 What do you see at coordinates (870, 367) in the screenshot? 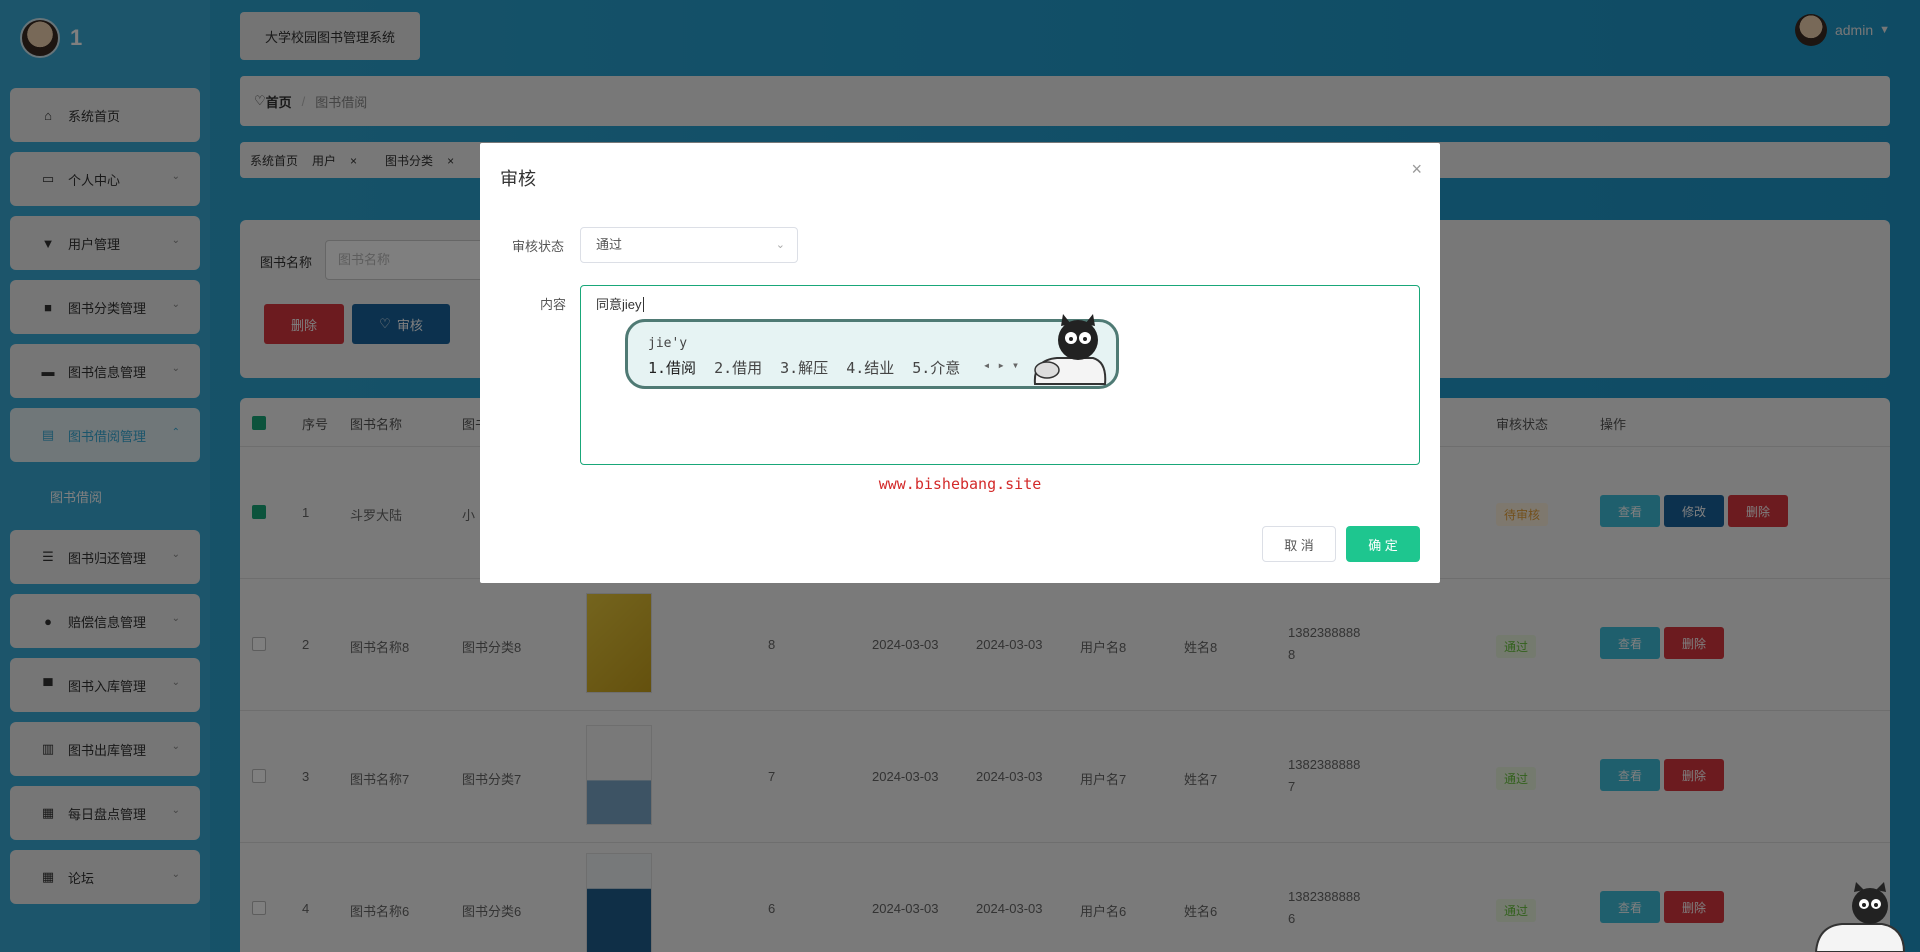
I see `ime-candidate: 4.结业` at bounding box center [870, 367].